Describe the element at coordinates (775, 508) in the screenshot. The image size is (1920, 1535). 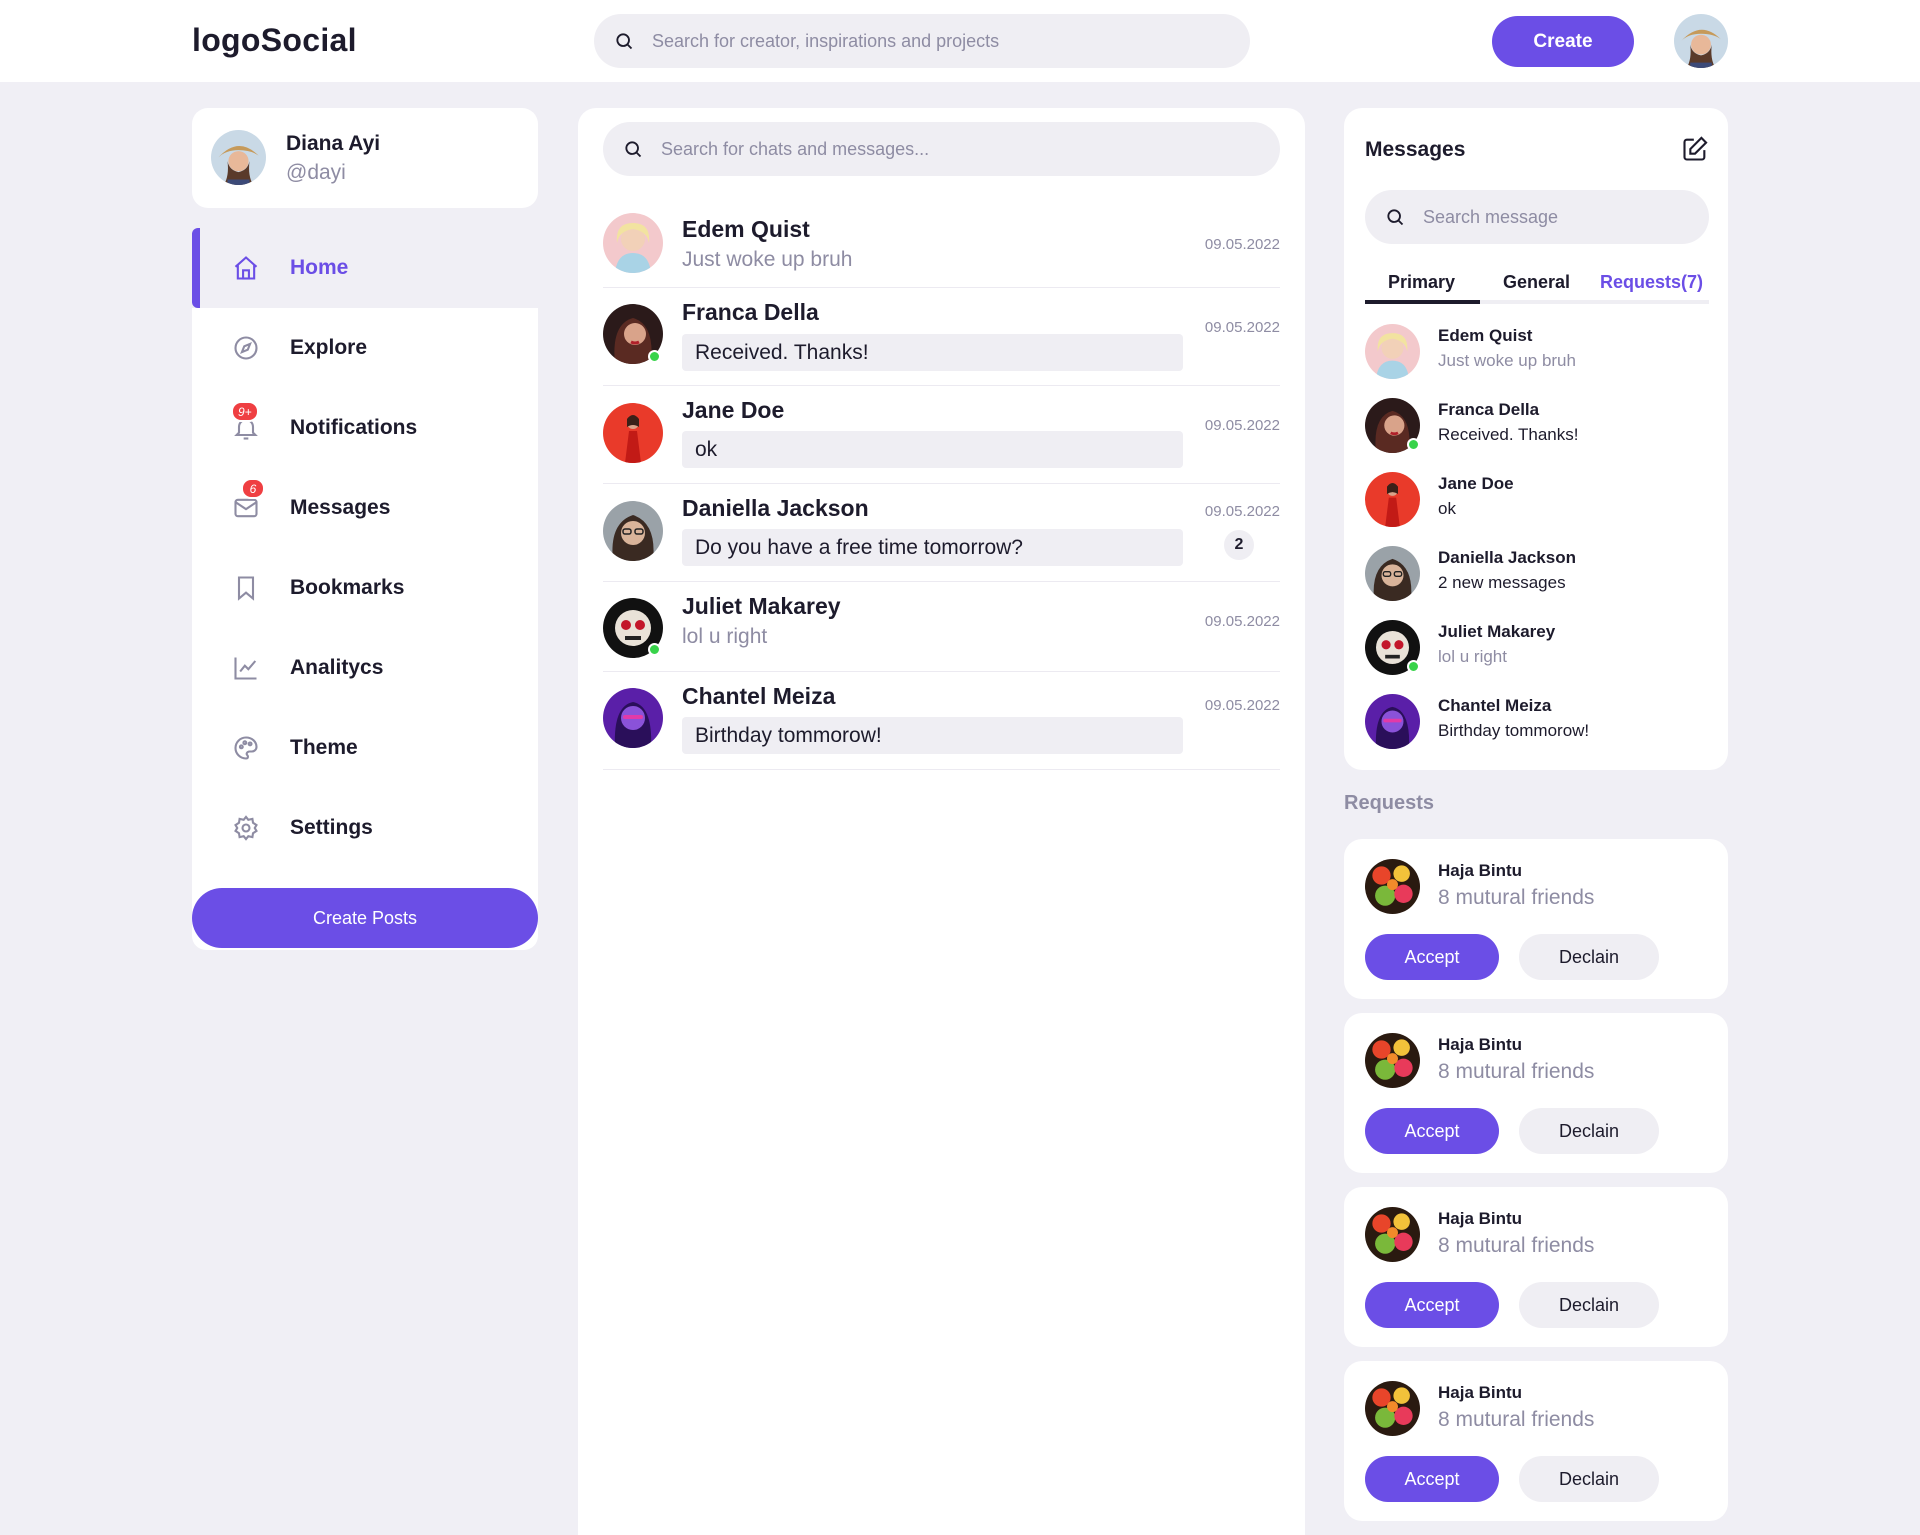
I see `chat-name: Daniella Jackson` at that location.